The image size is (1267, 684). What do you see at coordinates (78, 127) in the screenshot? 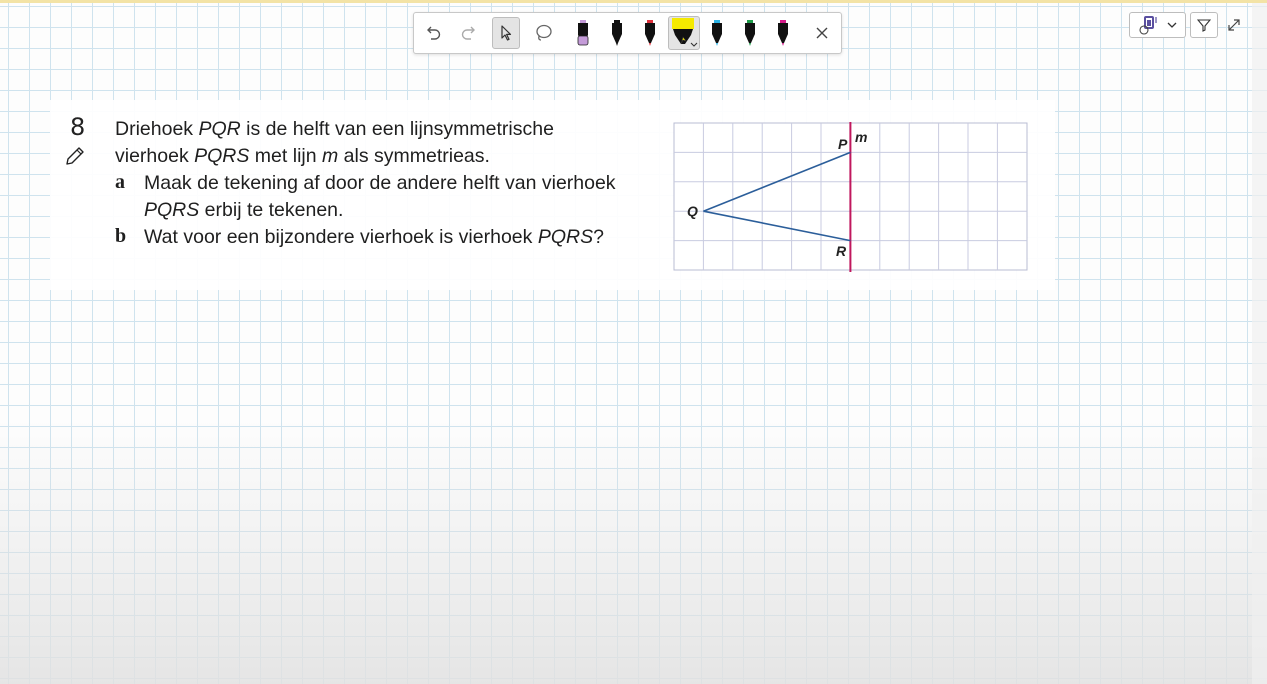
I see `exercise-number: 8` at bounding box center [78, 127].